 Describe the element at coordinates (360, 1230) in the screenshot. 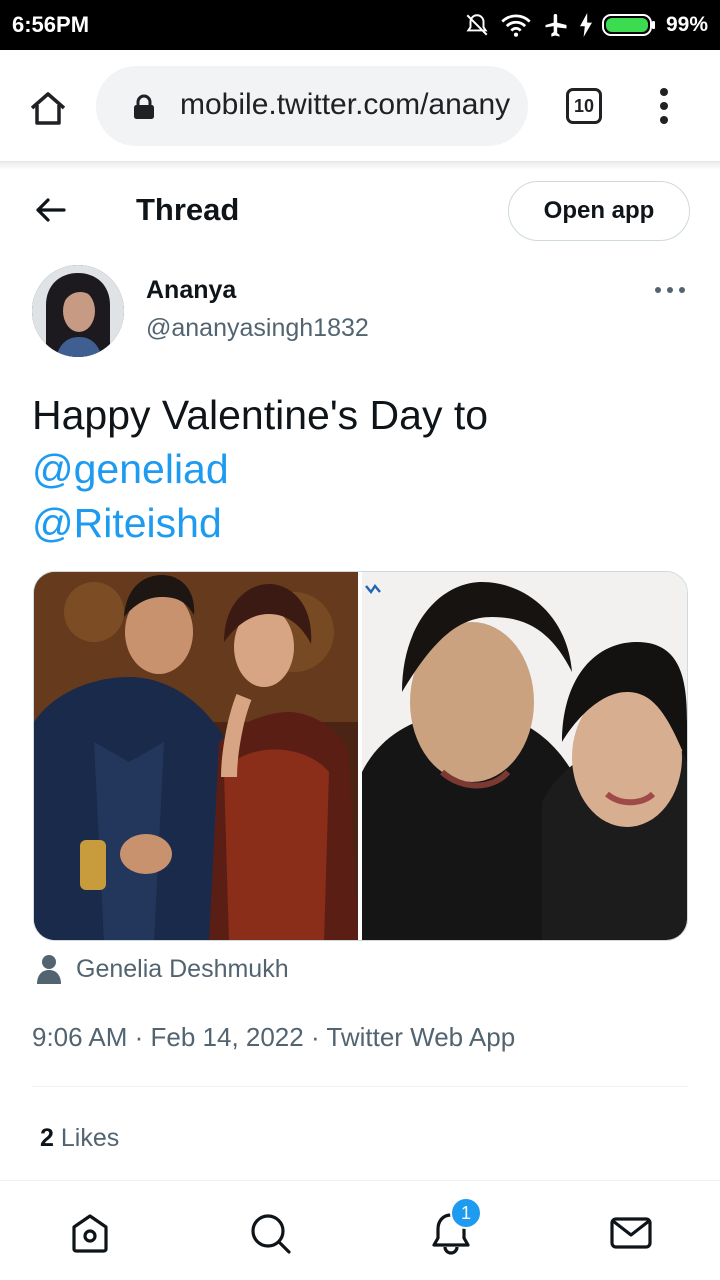

I see `bottom-navigation` at that location.